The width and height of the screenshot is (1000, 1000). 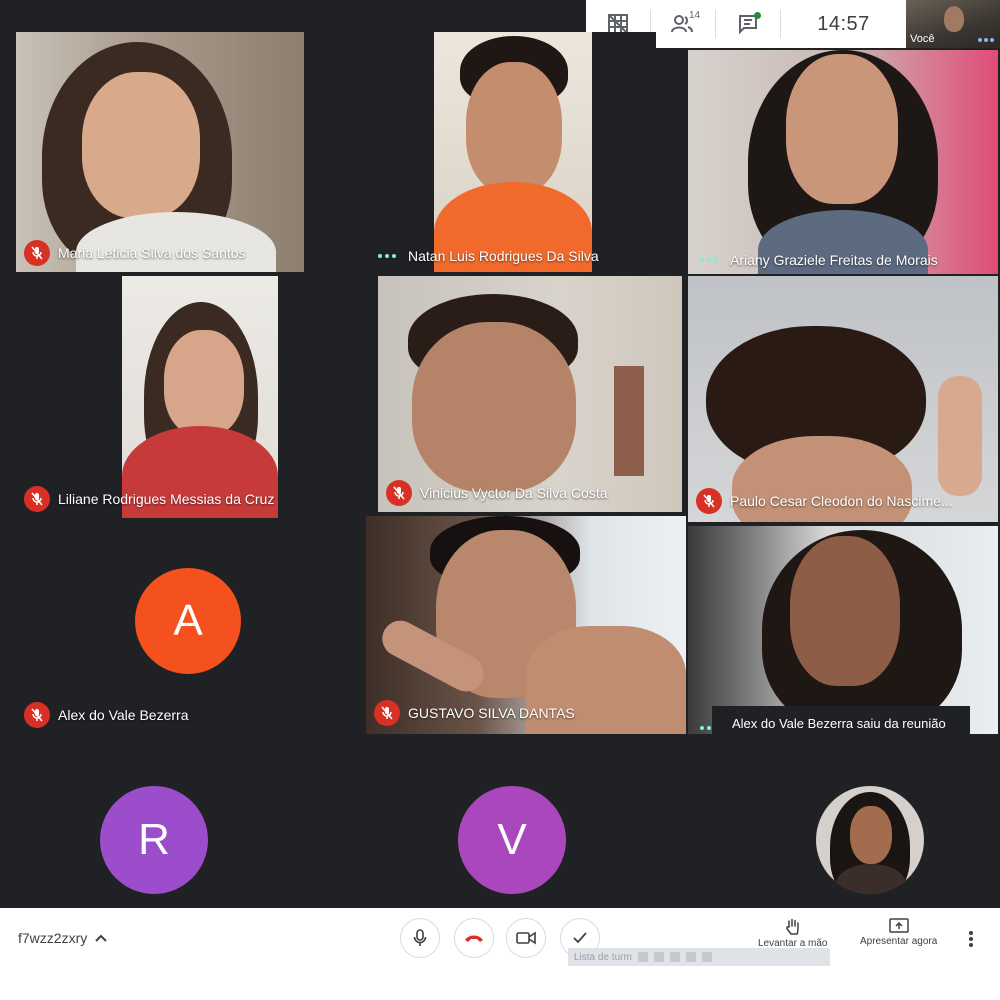 I want to click on unread-indicator, so click(x=757, y=15).